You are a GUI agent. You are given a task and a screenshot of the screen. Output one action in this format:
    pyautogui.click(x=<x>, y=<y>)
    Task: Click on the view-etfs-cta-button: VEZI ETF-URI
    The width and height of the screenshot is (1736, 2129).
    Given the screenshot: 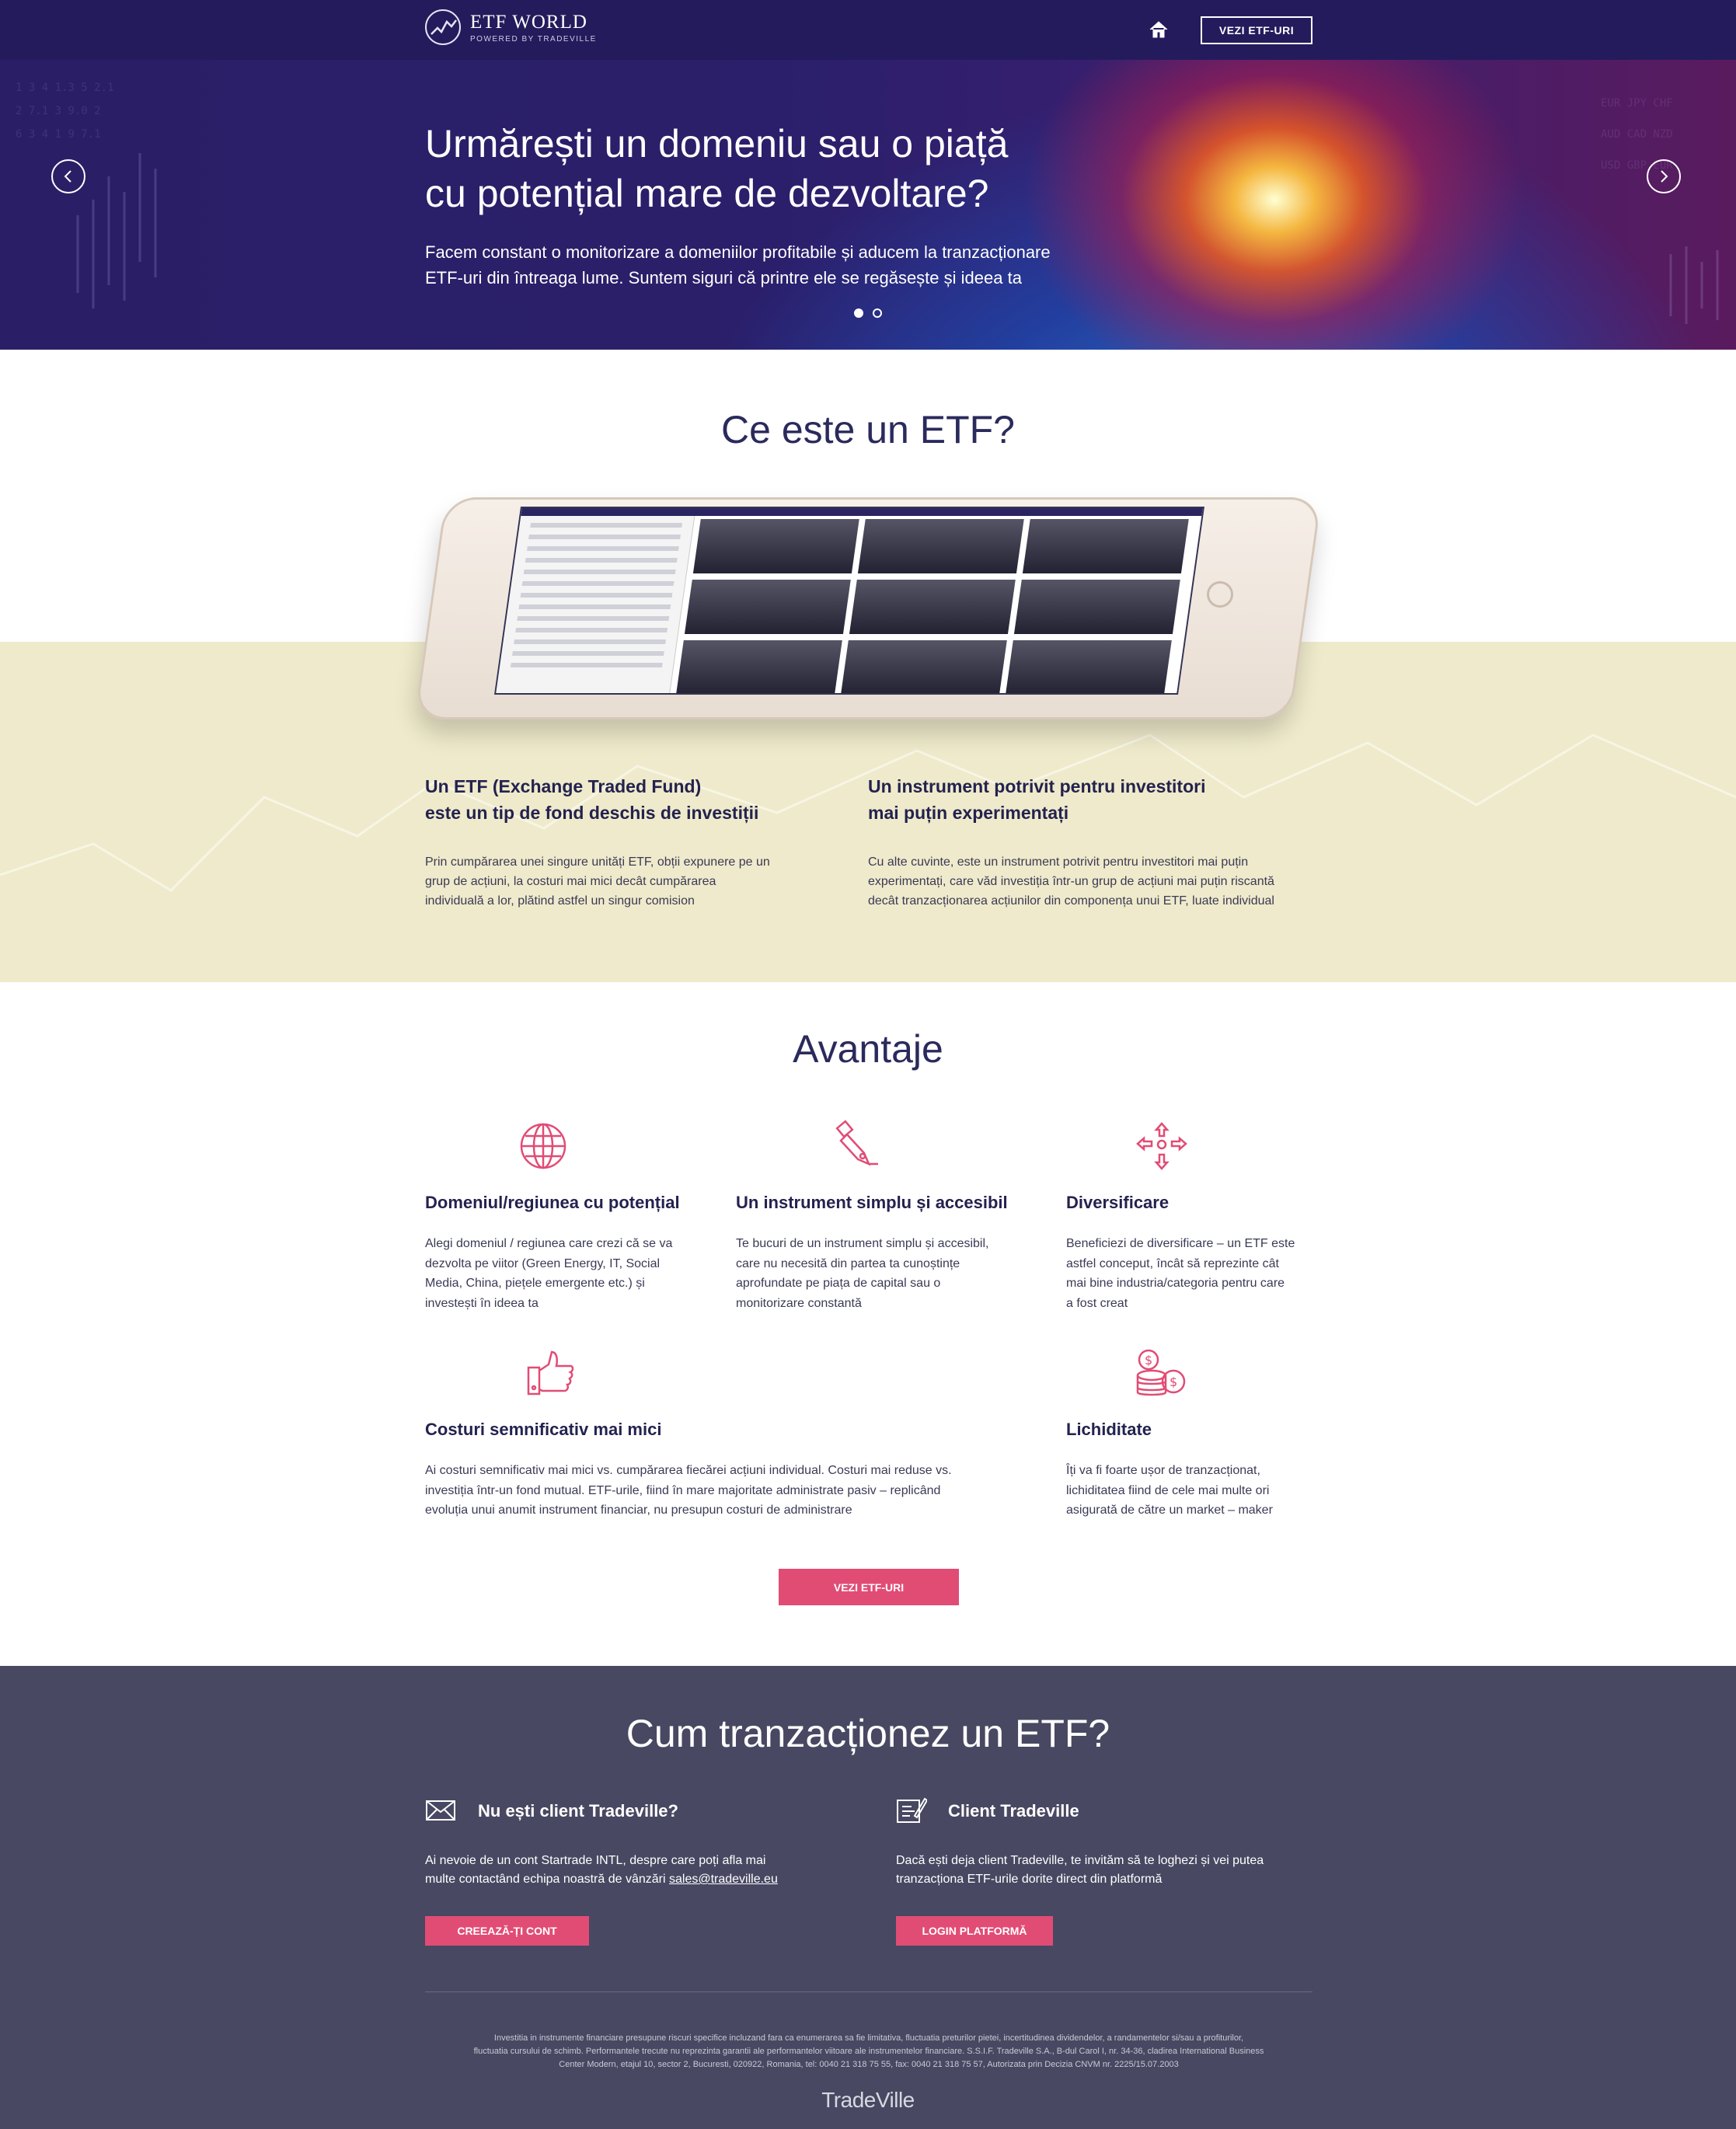 What is the action you would take?
    pyautogui.click(x=869, y=1587)
    